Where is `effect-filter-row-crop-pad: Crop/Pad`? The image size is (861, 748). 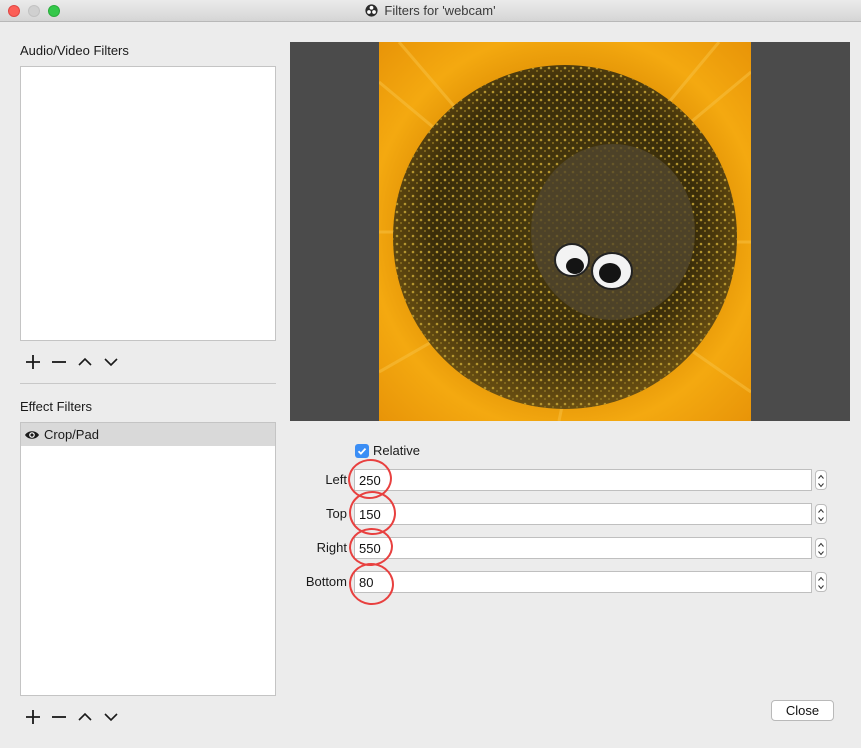 effect-filter-row-crop-pad: Crop/Pad is located at coordinates (148, 434).